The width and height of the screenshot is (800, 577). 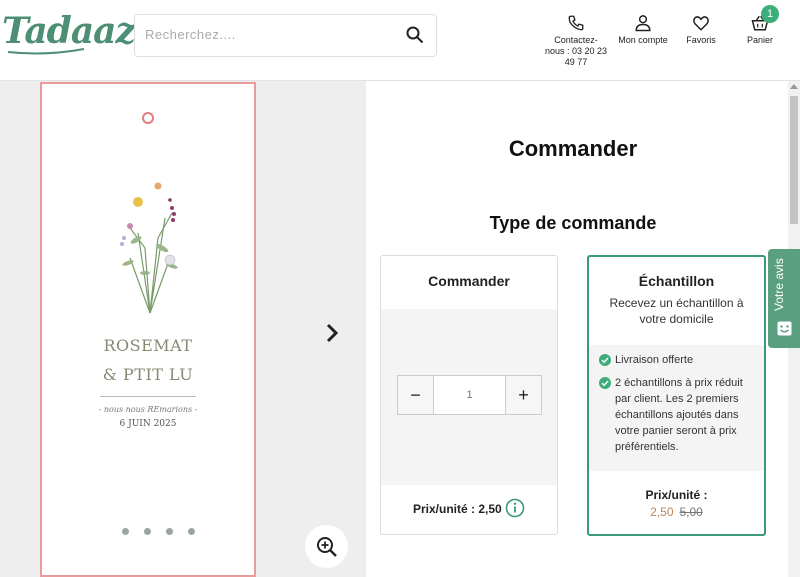 What do you see at coordinates (576, 62) in the screenshot?
I see `contact-line3: 49 77` at bounding box center [576, 62].